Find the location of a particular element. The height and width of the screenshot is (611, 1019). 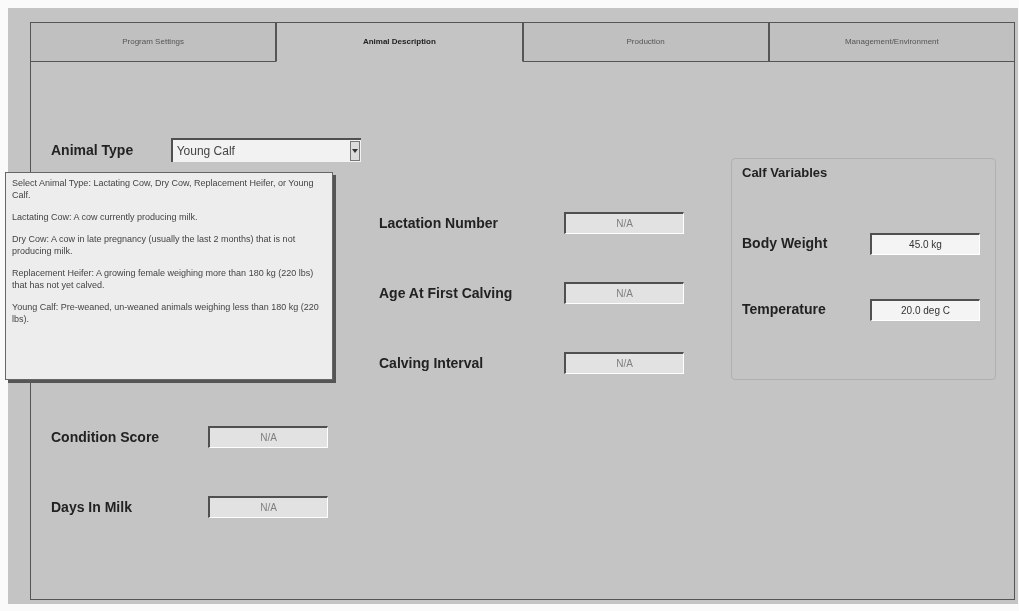

tab: Animal Description is located at coordinates (399, 42).